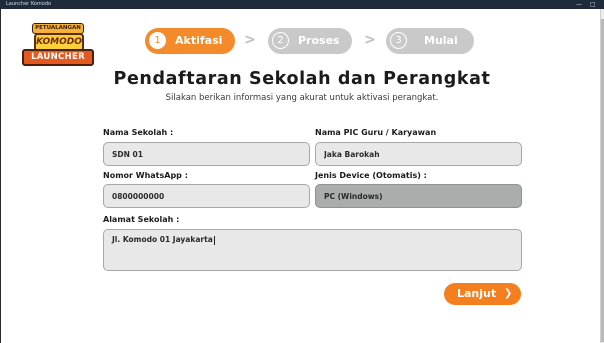  I want to click on whatsapp-label: Nomor WhatsApp :, so click(145, 175).